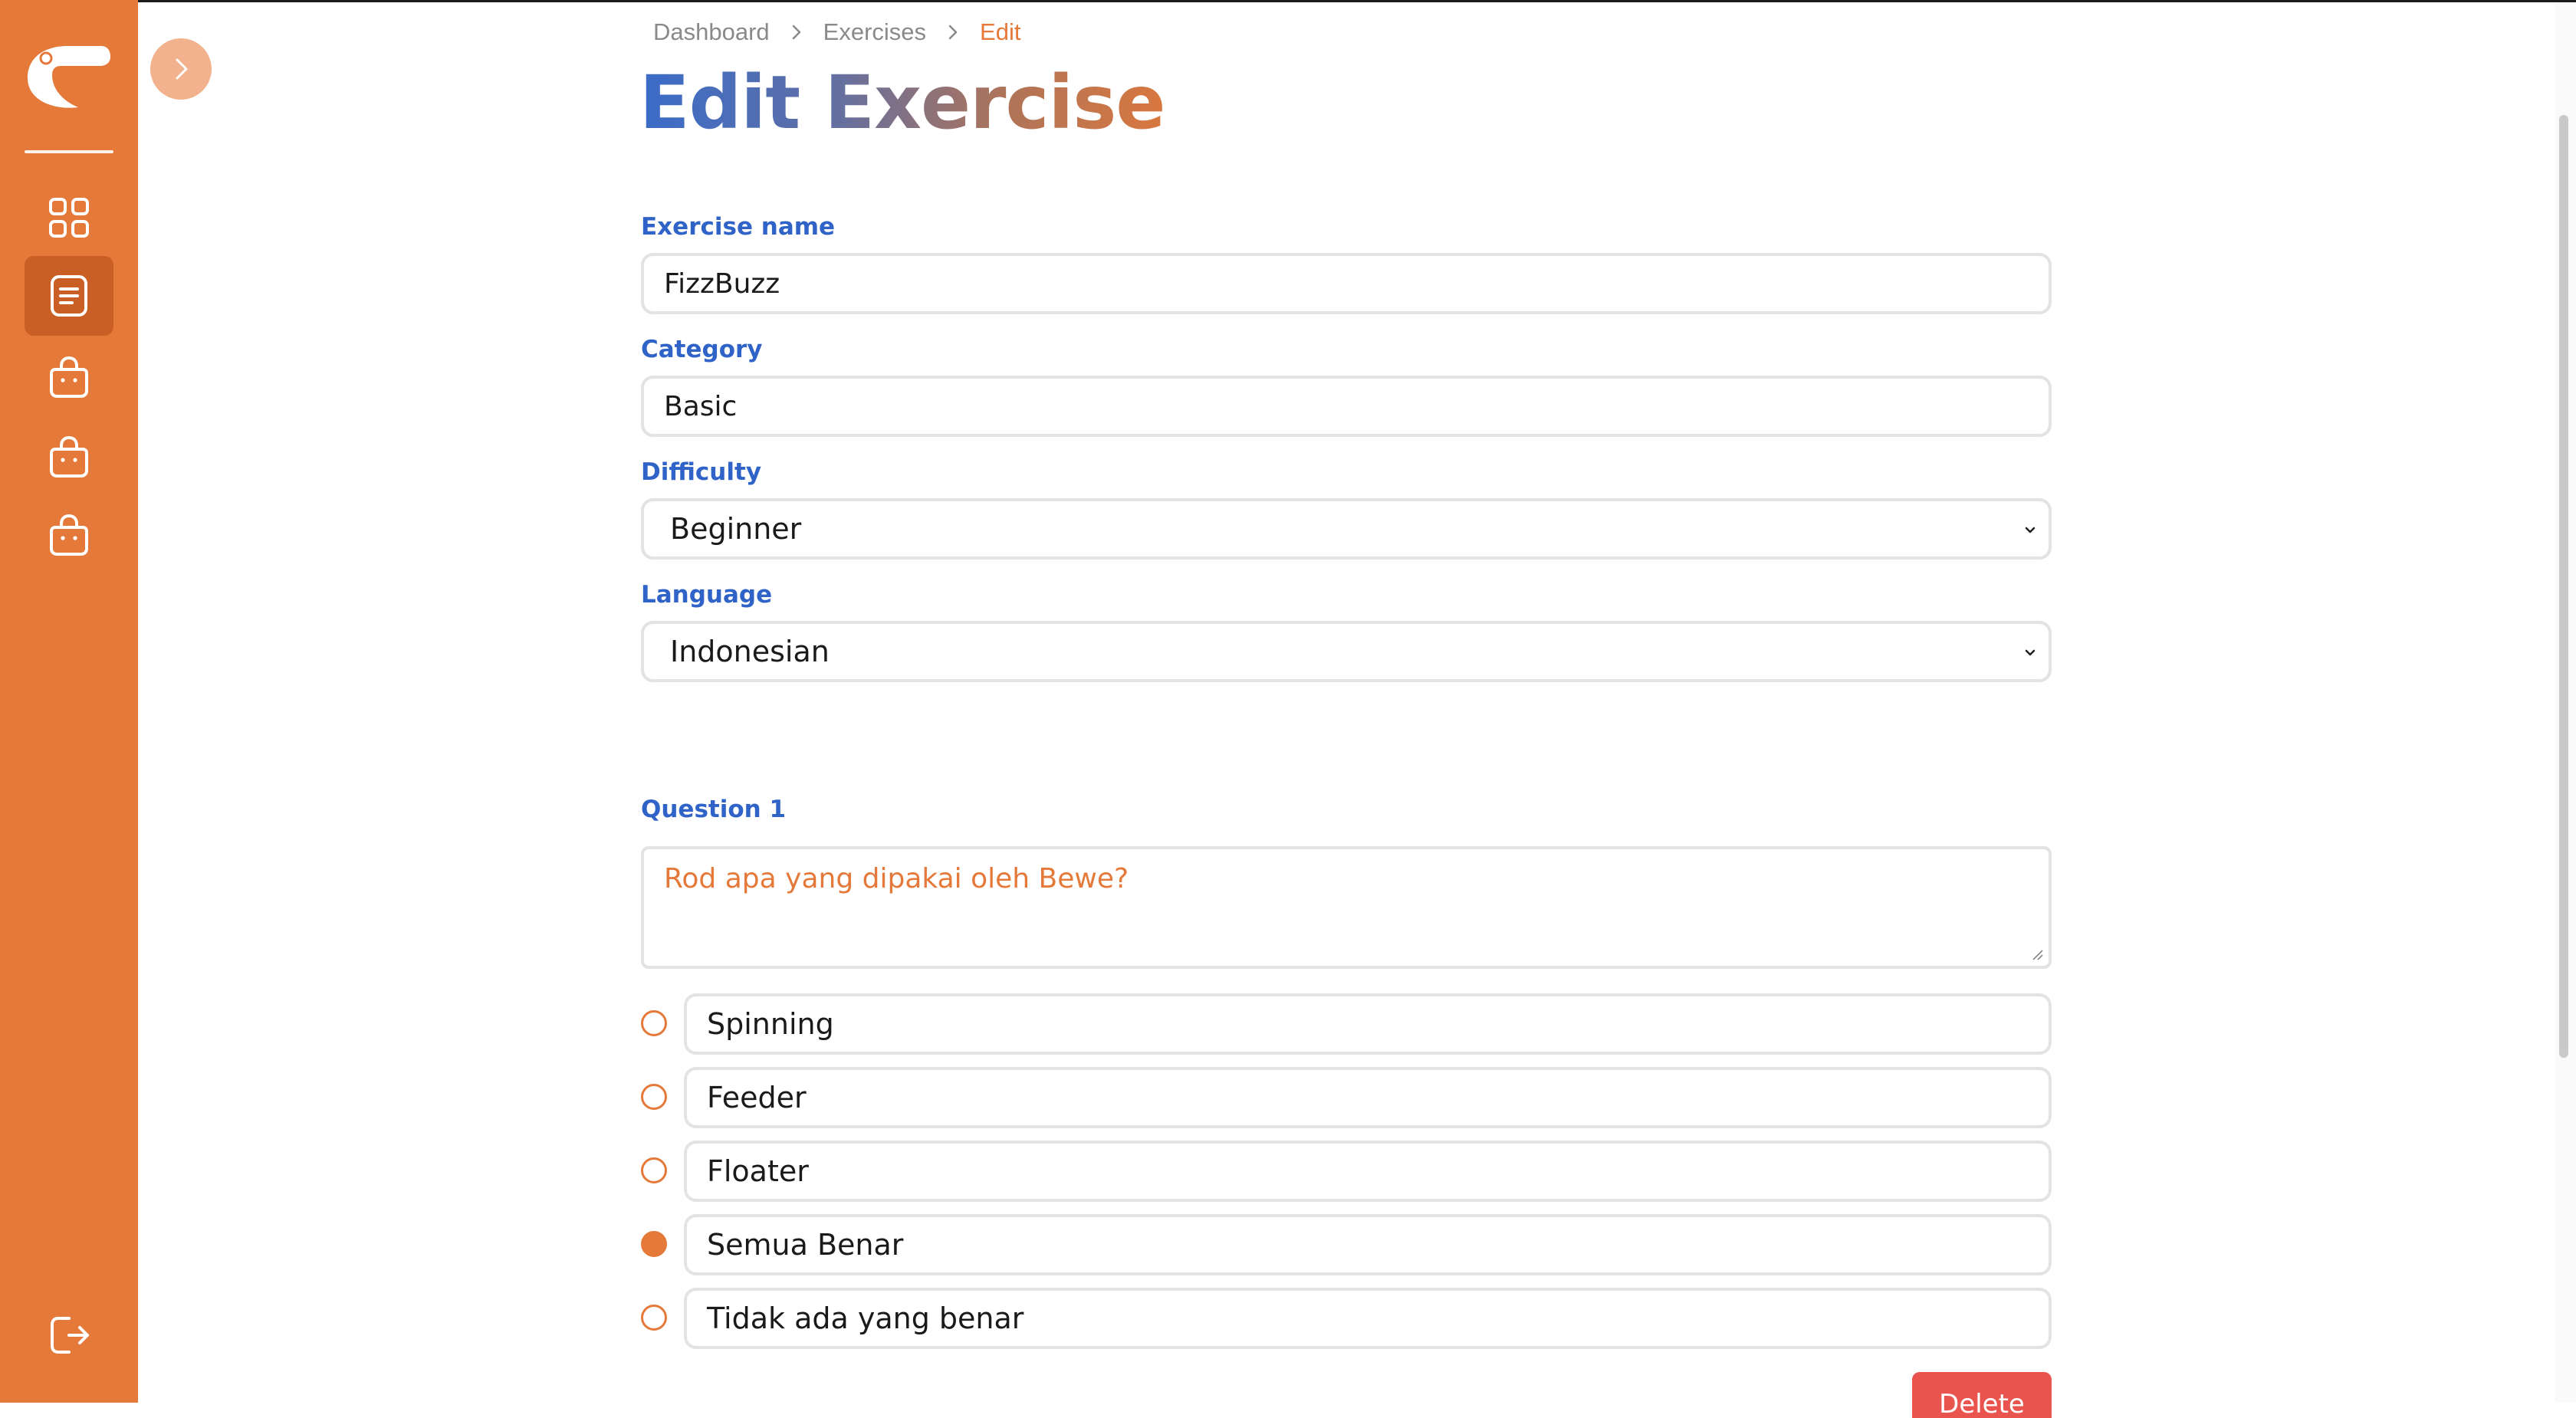  I want to click on answer-row: Feeder, so click(1347, 1097).